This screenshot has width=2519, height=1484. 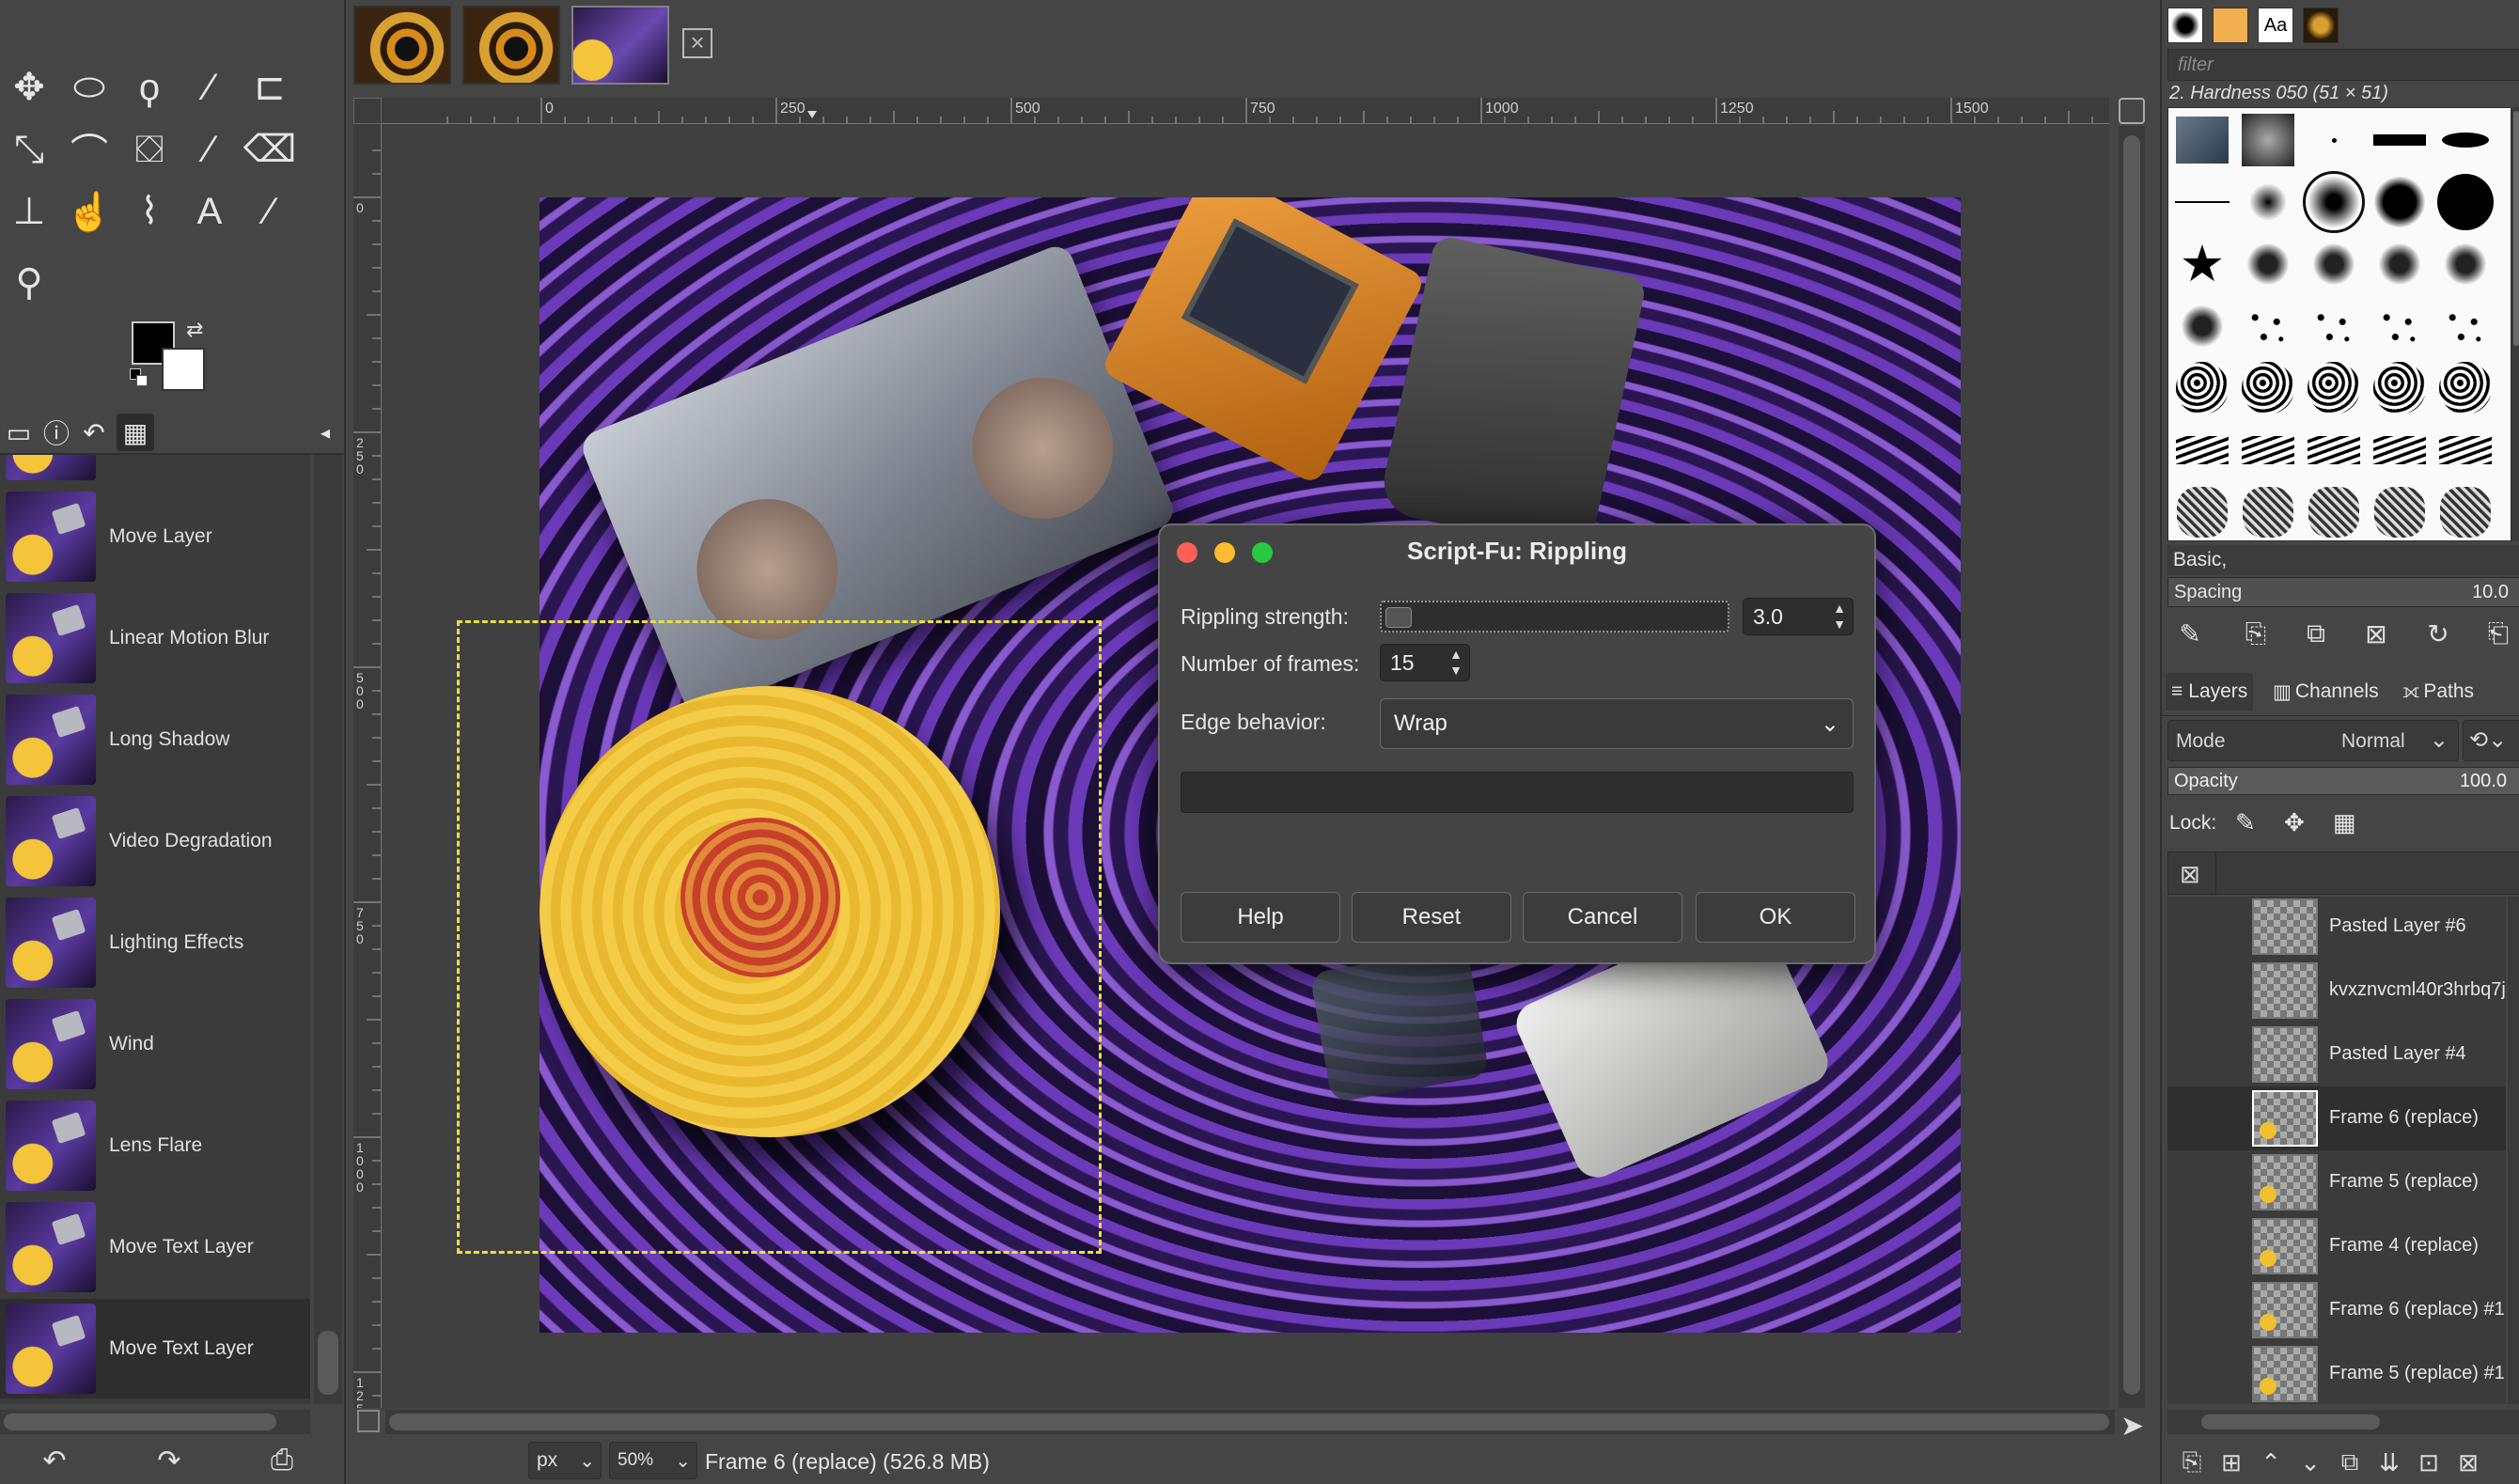 What do you see at coordinates (1431, 917) in the screenshot?
I see `reset-button: Reset` at bounding box center [1431, 917].